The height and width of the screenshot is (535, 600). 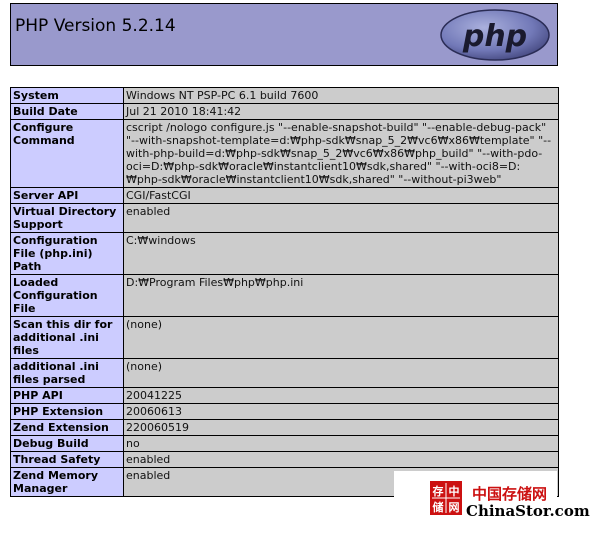 What do you see at coordinates (341, 411) in the screenshot?
I see `row-value: 20060613` at bounding box center [341, 411].